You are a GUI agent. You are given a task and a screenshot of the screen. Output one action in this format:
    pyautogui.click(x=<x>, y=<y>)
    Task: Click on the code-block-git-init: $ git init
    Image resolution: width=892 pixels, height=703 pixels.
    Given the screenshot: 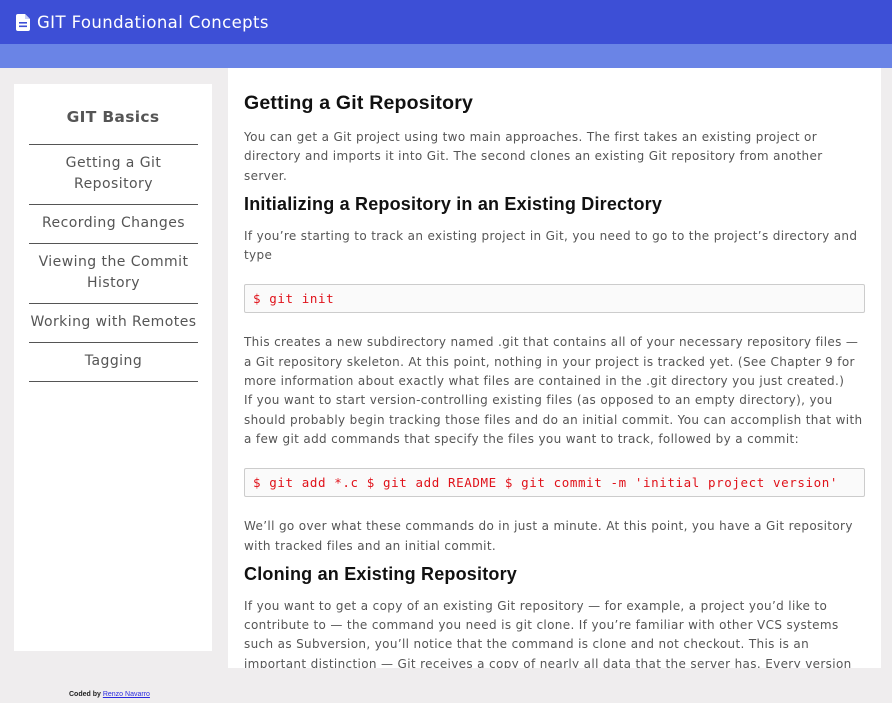 What is the action you would take?
    pyautogui.click(x=554, y=299)
    